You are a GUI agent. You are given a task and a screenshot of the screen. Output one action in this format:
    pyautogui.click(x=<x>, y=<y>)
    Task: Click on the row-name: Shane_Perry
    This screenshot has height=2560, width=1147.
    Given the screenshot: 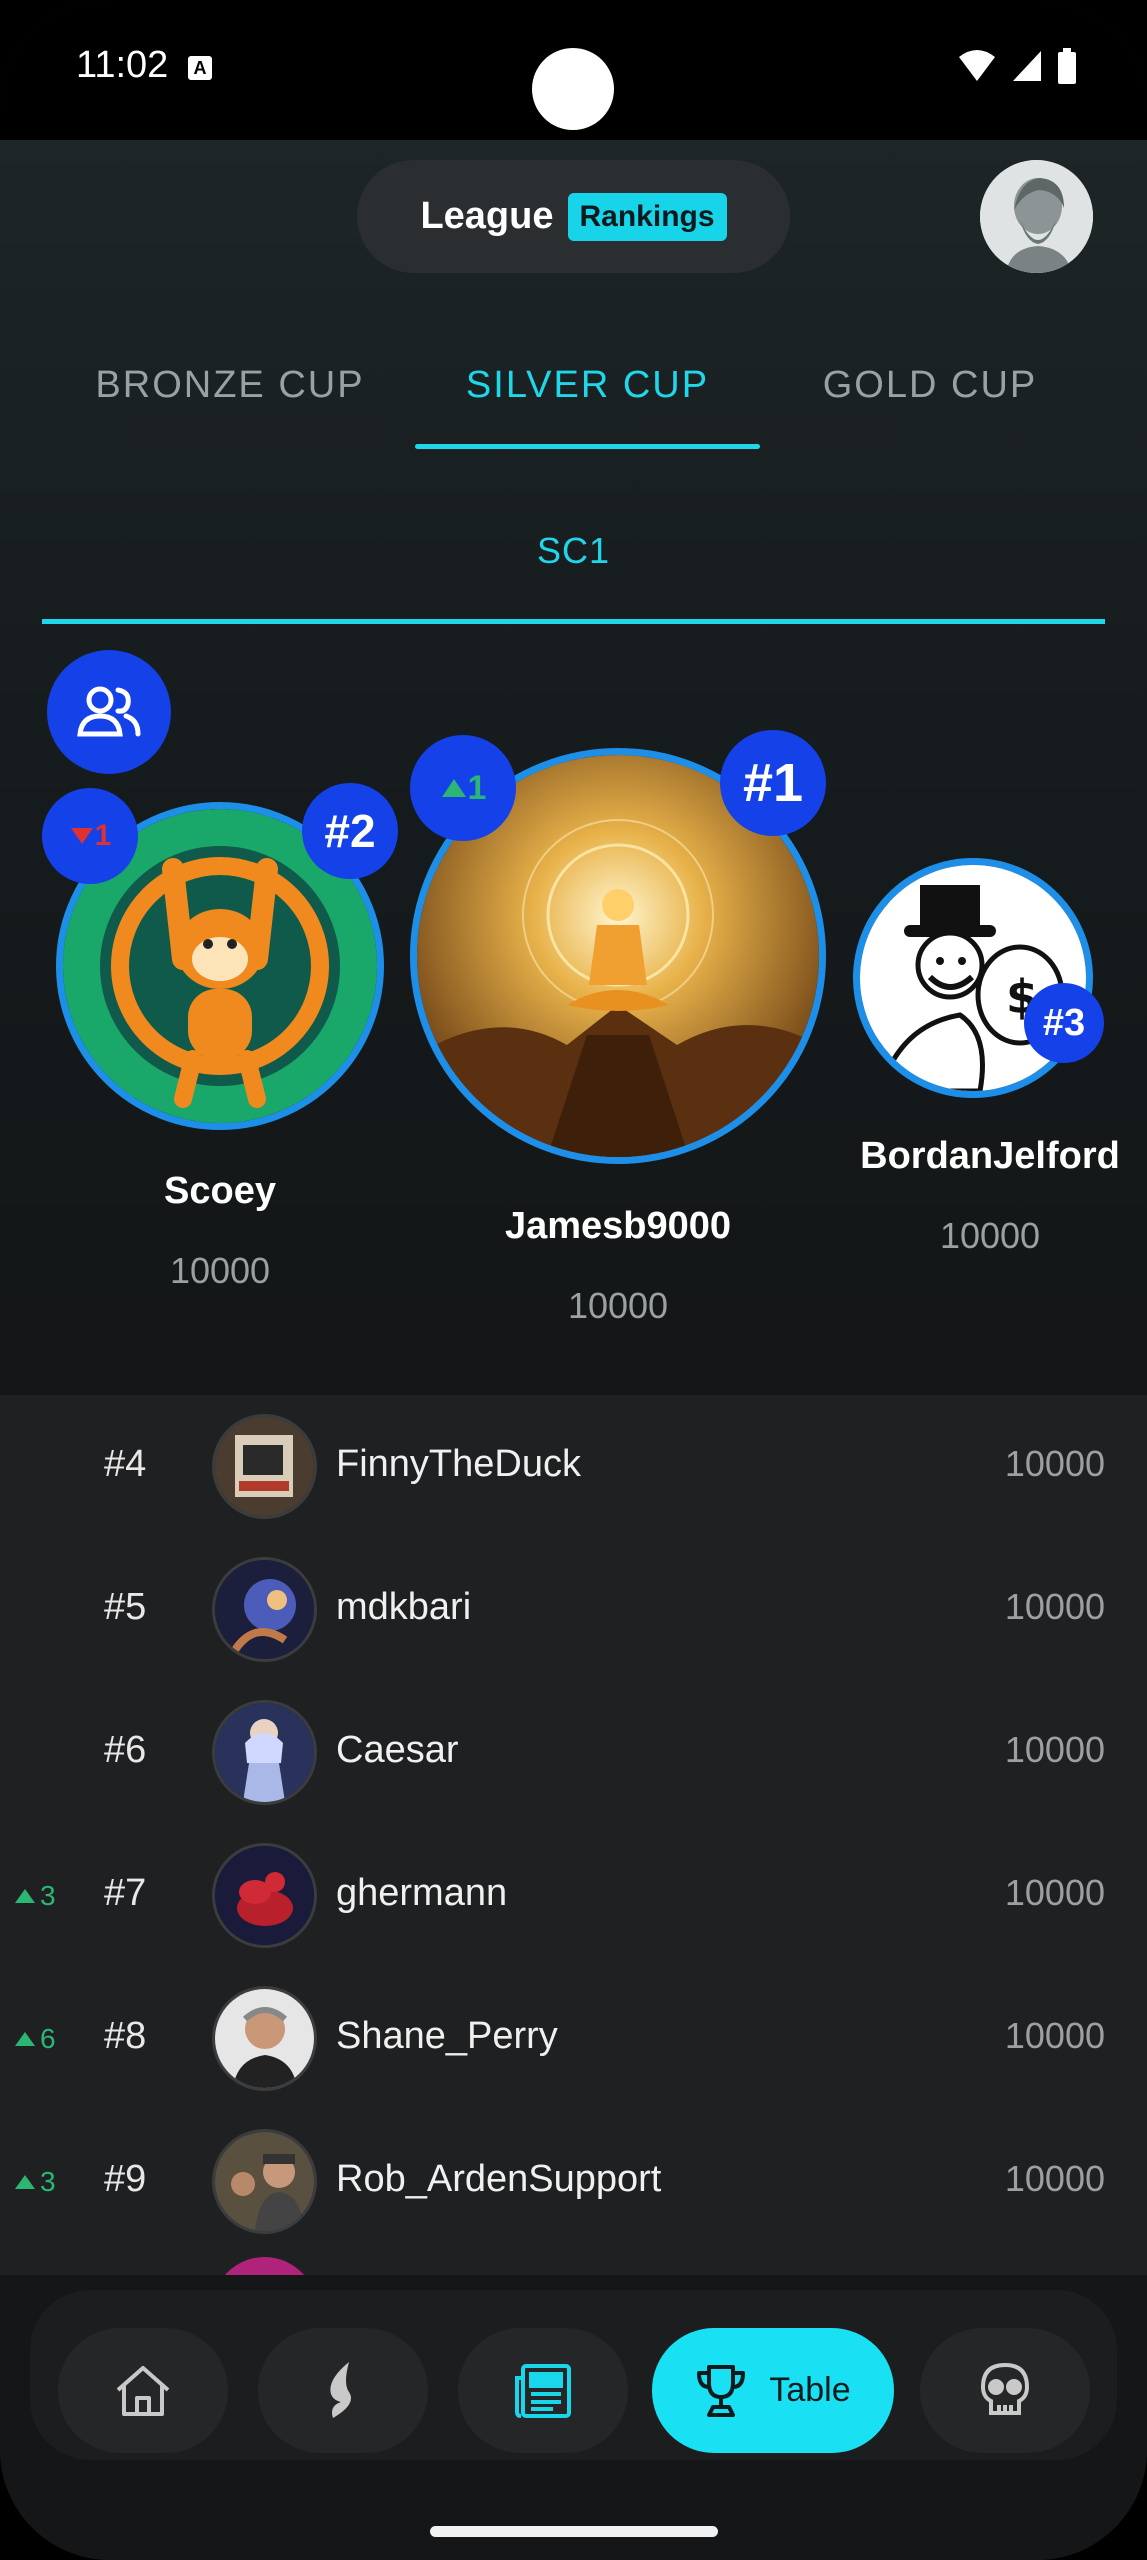 What is the action you would take?
    pyautogui.click(x=447, y=2036)
    